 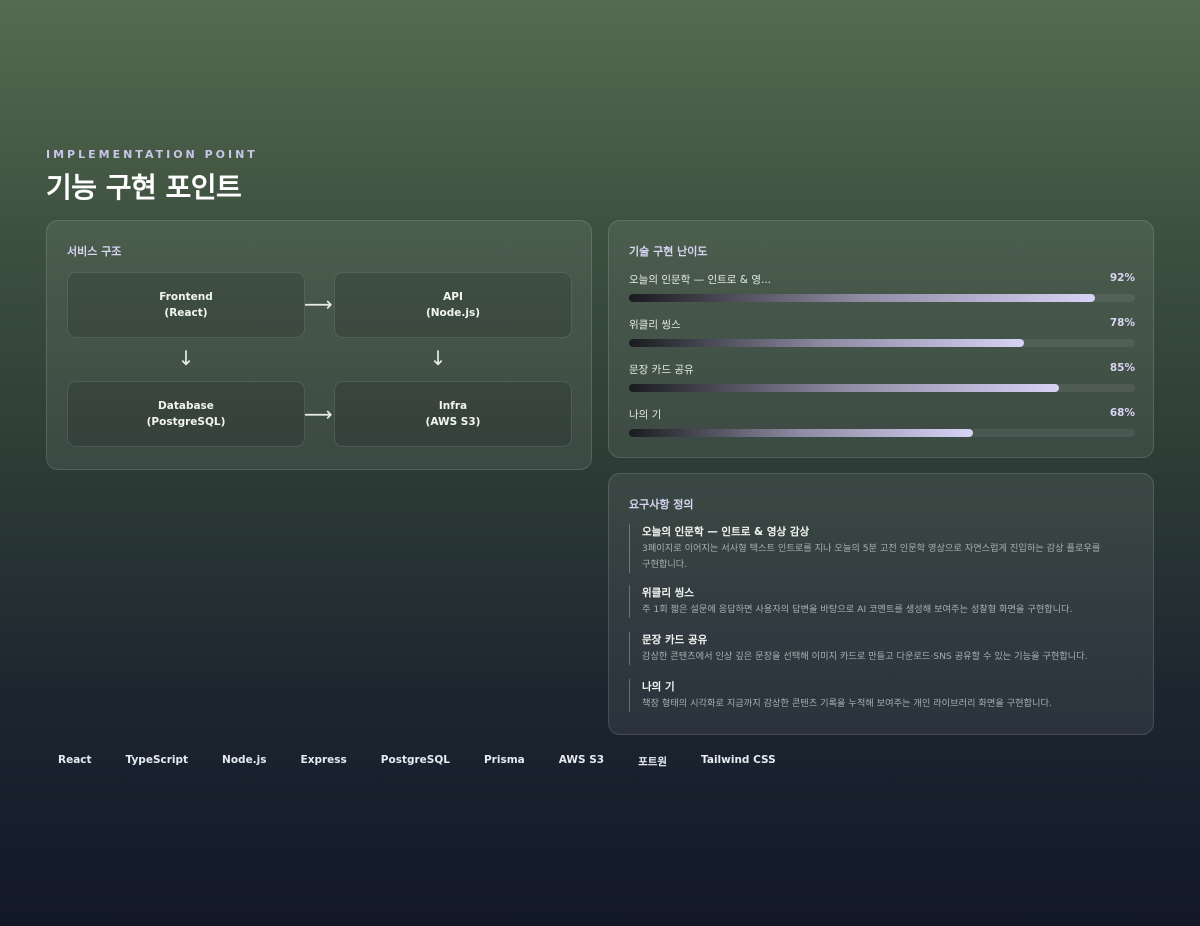 I want to click on node-api-name: API, so click(x=453, y=297).